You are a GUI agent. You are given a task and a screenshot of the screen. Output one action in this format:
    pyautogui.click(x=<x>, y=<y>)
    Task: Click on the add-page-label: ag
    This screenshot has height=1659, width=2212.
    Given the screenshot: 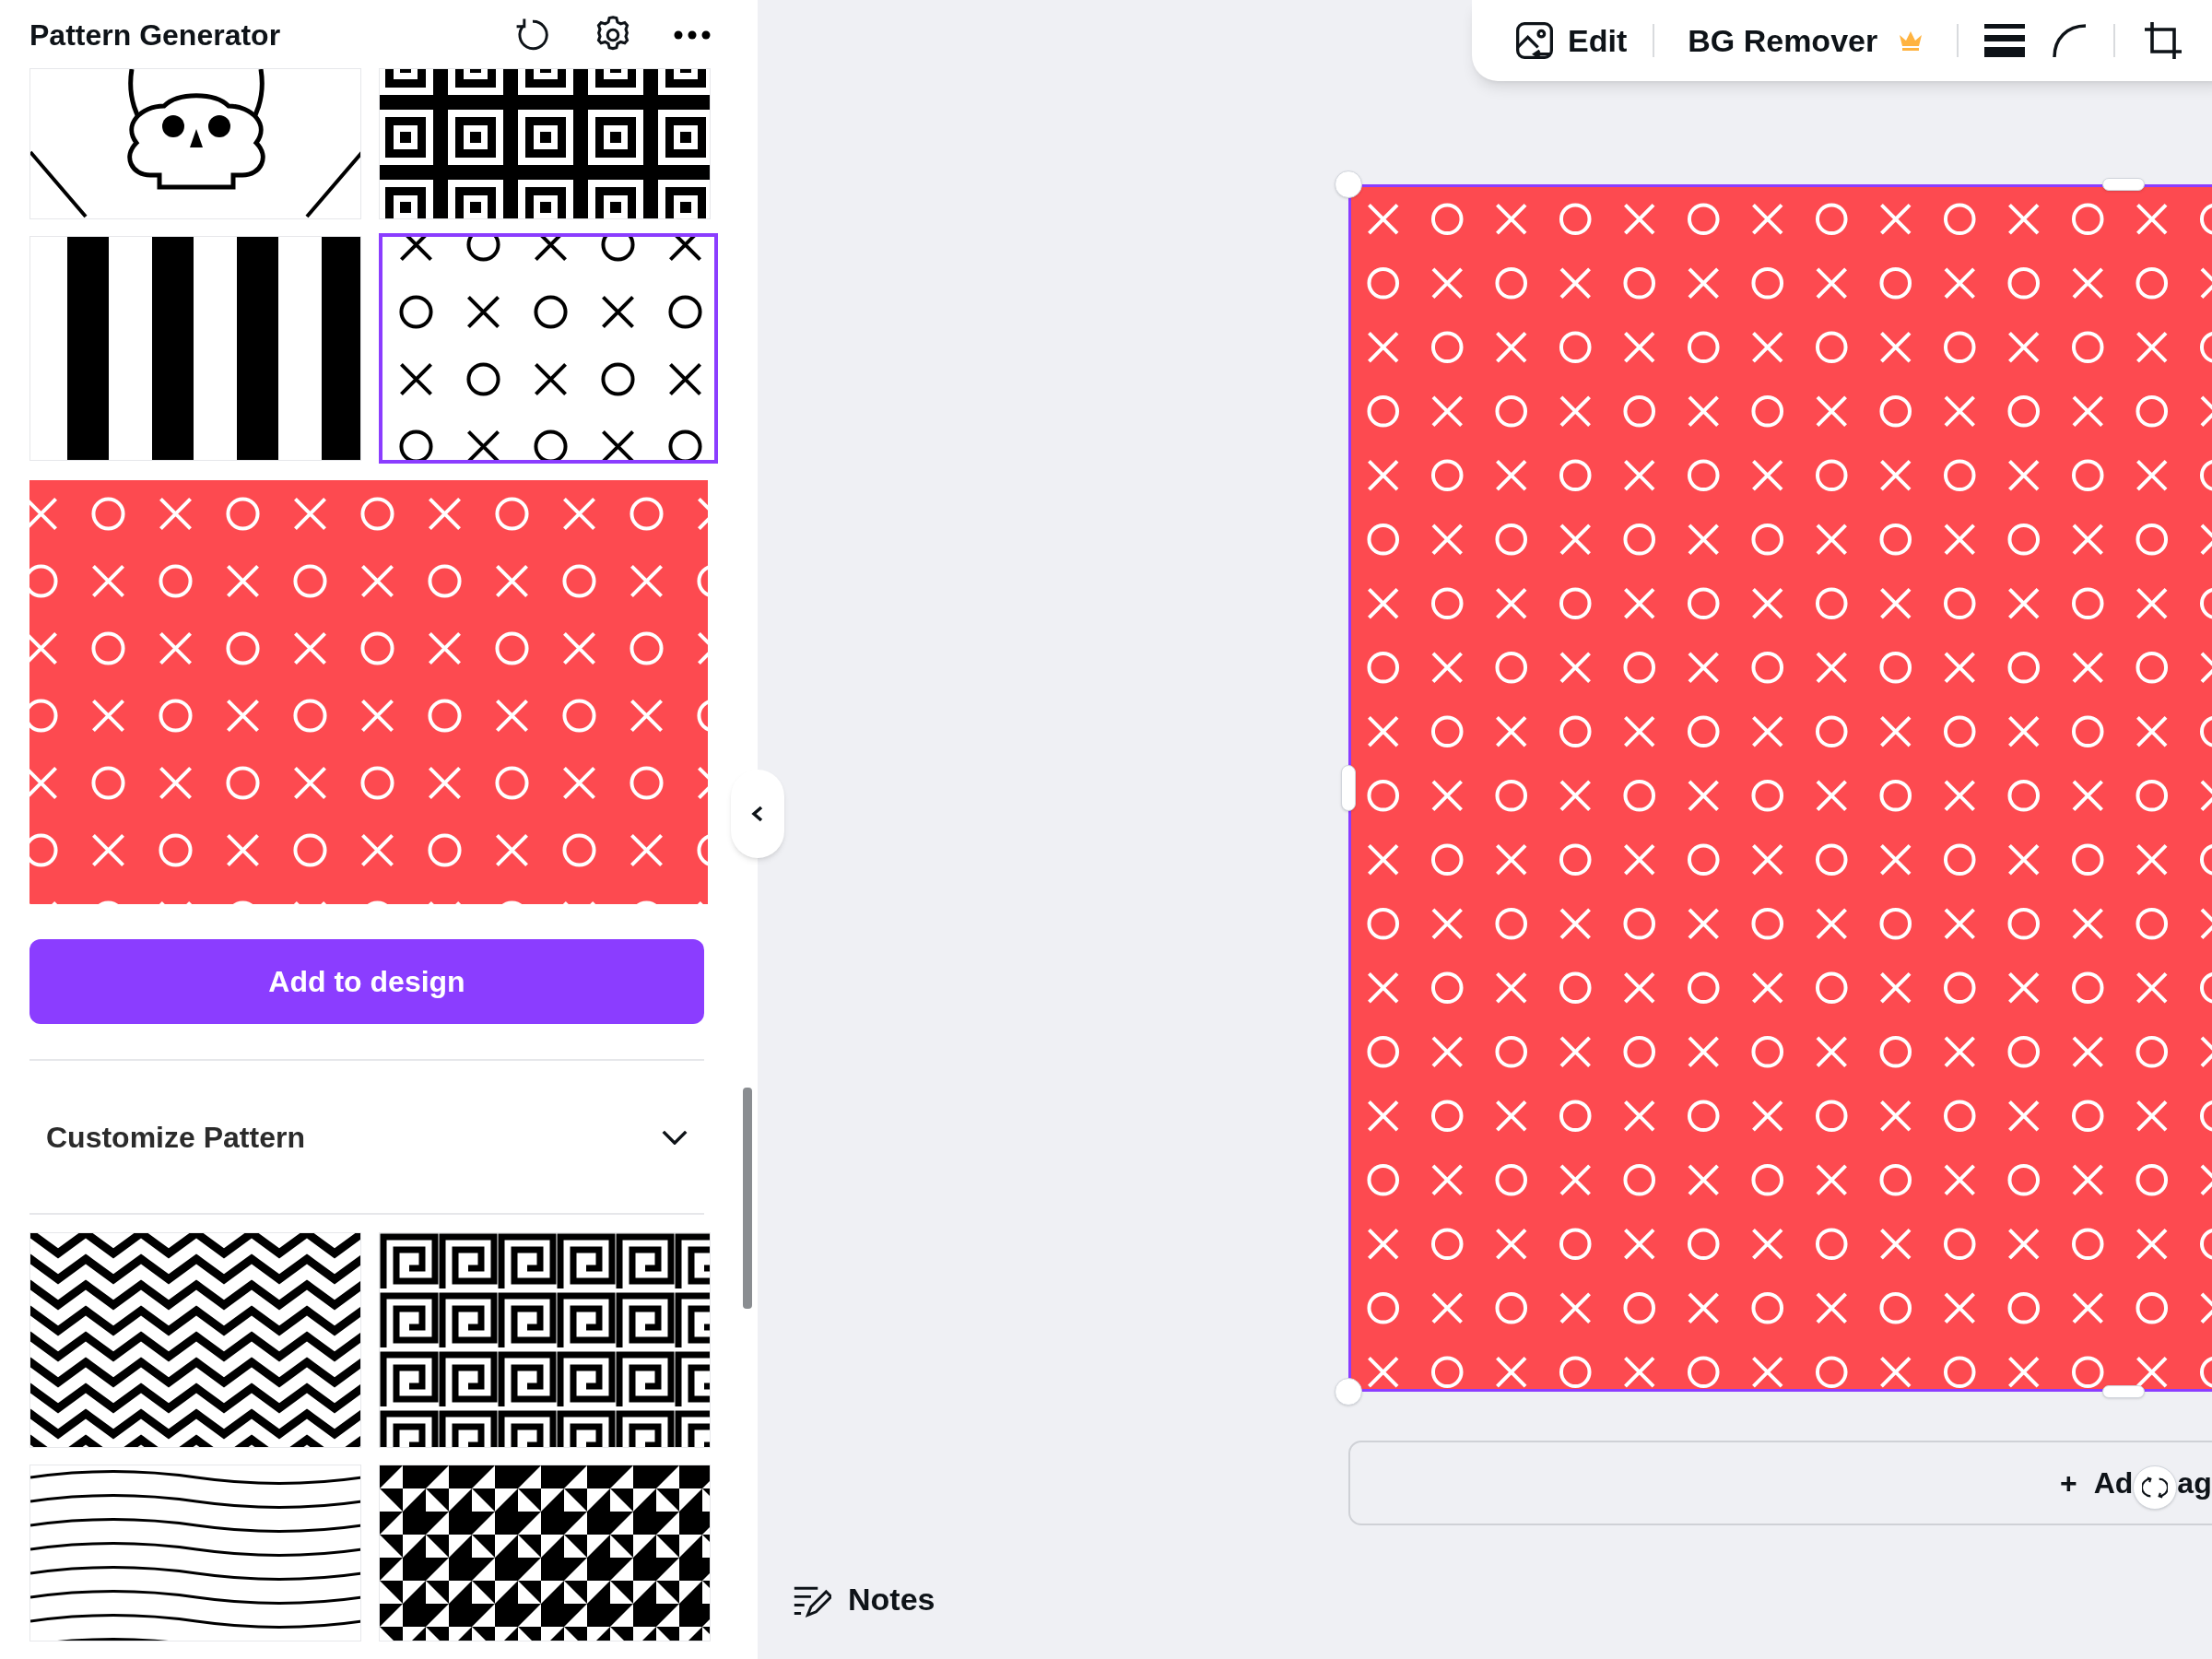 What is the action you would take?
    pyautogui.click(x=2194, y=1483)
    